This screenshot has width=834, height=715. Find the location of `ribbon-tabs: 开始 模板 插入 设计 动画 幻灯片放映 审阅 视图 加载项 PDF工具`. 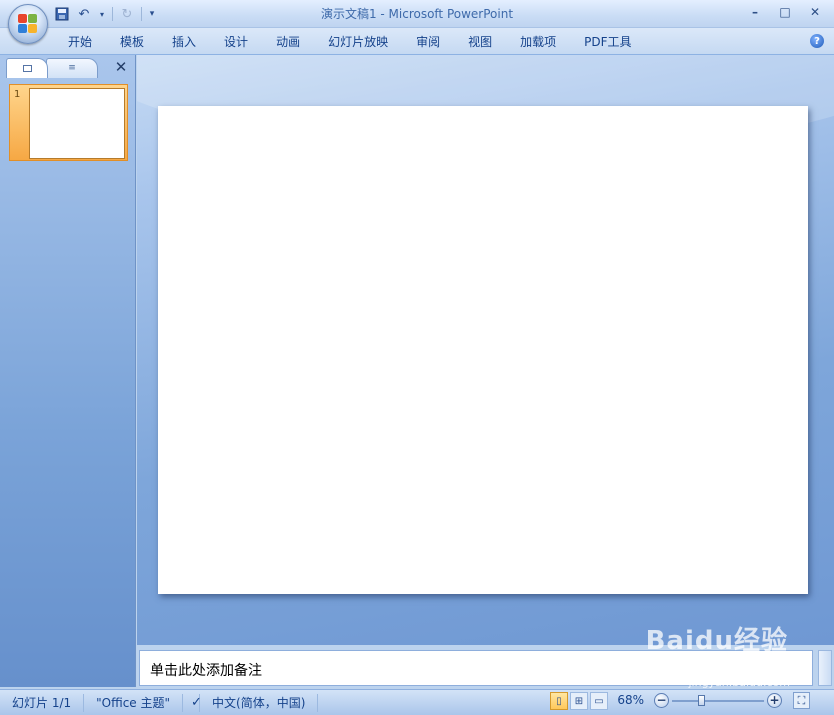

ribbon-tabs: 开始 模板 插入 设计 动画 幻灯片放映 审阅 视图 加载项 PDF工具 is located at coordinates (350, 42).